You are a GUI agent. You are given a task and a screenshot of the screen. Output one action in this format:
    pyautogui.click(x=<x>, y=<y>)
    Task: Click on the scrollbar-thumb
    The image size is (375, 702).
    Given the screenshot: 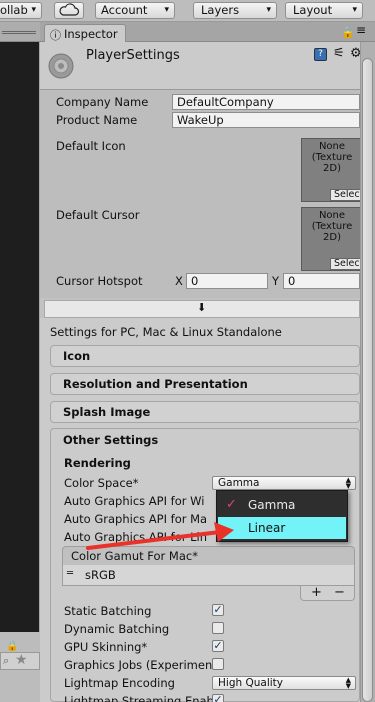 What is the action you would take?
    pyautogui.click(x=367, y=380)
    